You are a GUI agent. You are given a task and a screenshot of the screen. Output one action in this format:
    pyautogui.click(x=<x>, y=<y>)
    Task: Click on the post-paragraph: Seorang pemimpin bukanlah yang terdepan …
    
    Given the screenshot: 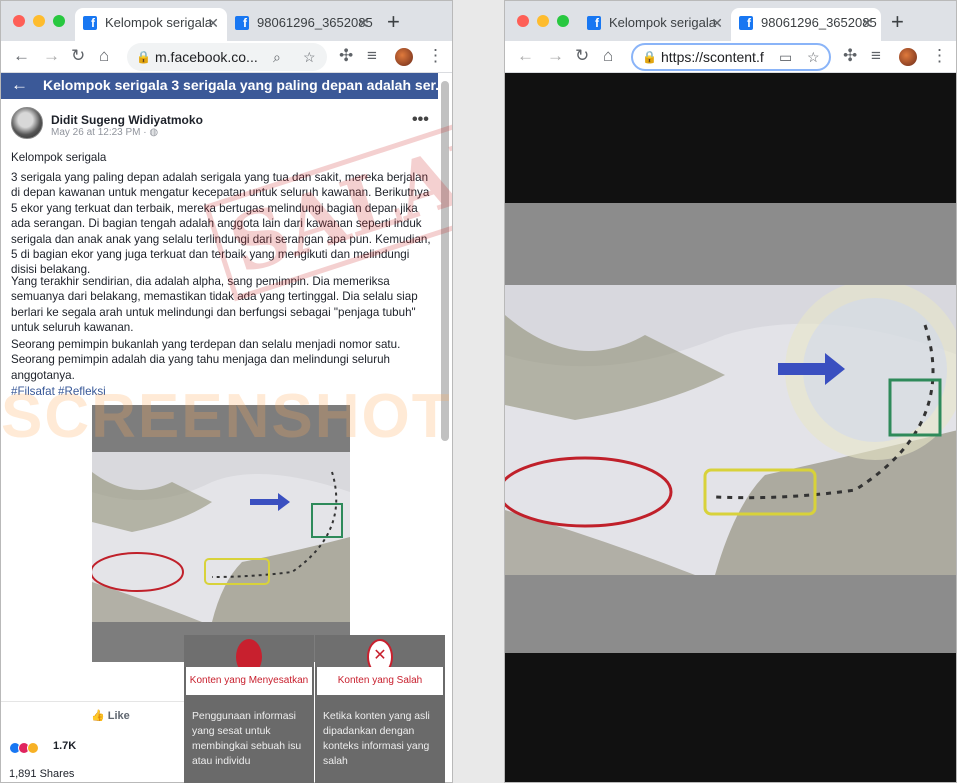 What is the action you would take?
    pyautogui.click(x=206, y=360)
    